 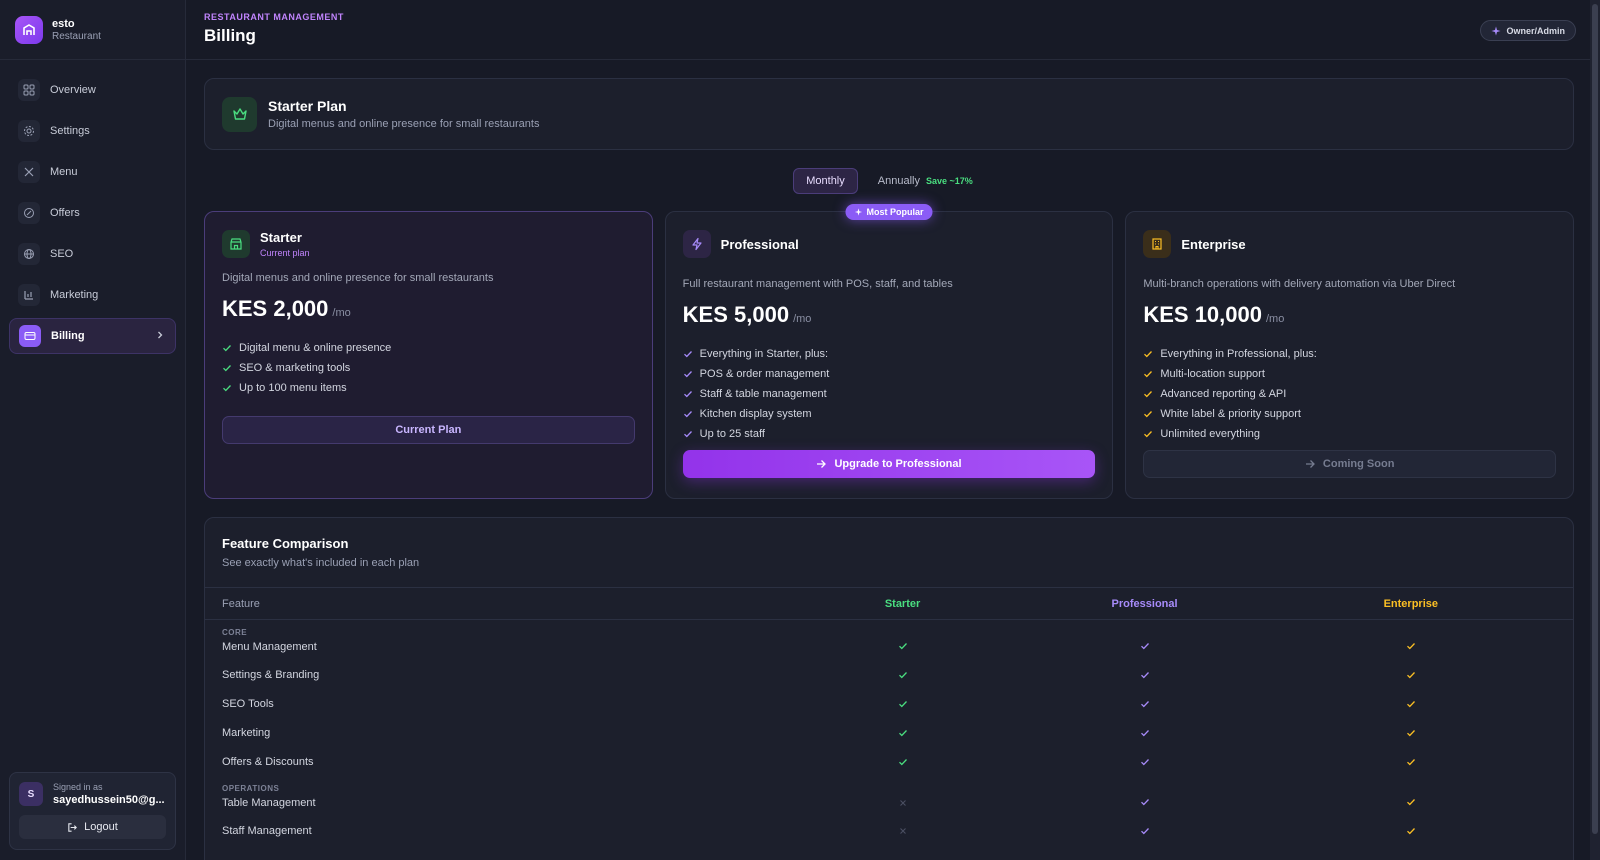 I want to click on sidebar-item-label: Settings, so click(x=70, y=131).